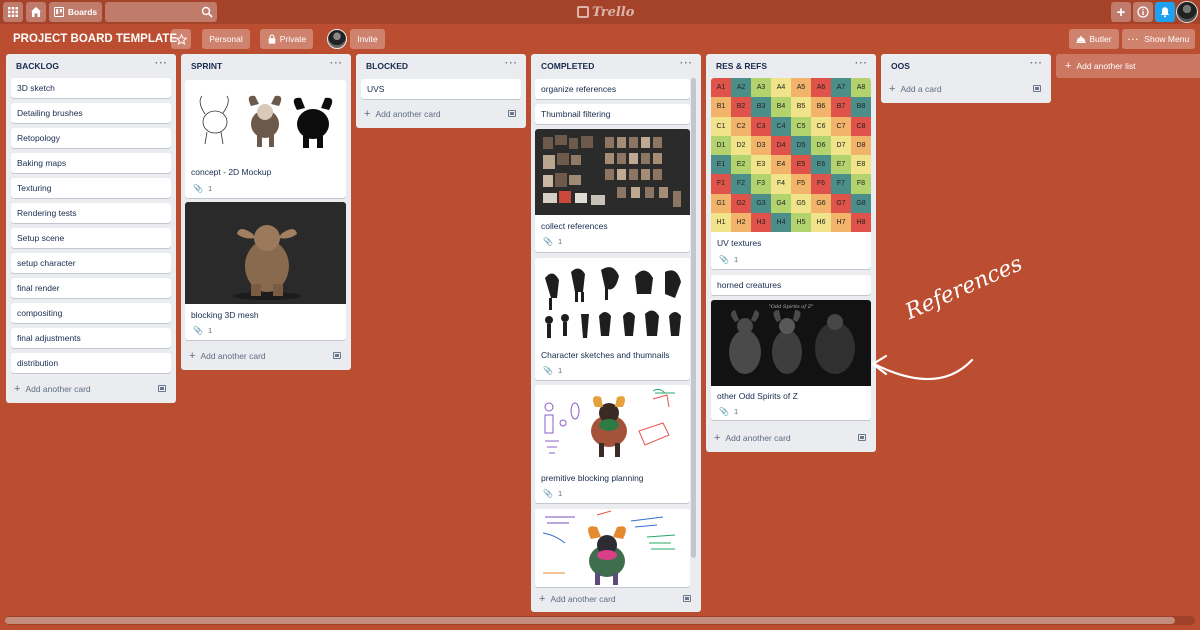  What do you see at coordinates (791, 66) in the screenshot?
I see `list-header: RES & REFS ···` at bounding box center [791, 66].